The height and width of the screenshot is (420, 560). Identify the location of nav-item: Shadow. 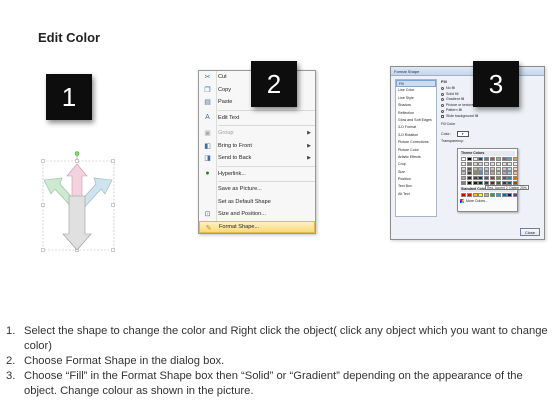
(416, 105).